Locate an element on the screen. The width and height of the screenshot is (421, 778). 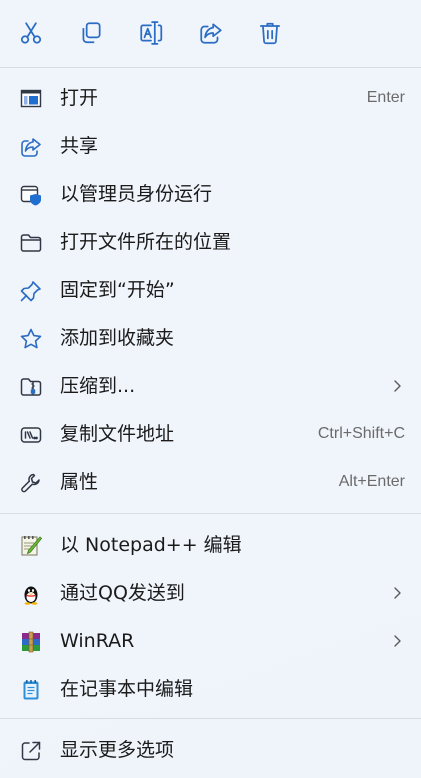
menu-item-add-to-favorites: 添加到收藏夹 is located at coordinates (210, 338).